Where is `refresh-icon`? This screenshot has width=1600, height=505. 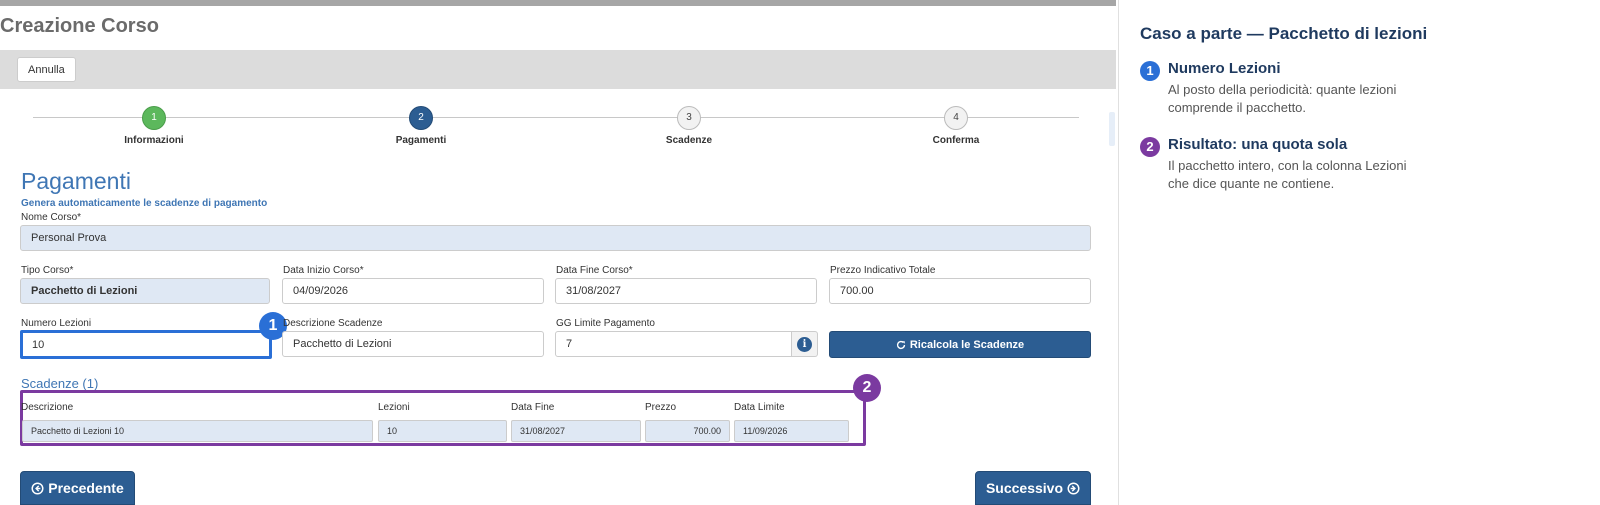 refresh-icon is located at coordinates (900, 344).